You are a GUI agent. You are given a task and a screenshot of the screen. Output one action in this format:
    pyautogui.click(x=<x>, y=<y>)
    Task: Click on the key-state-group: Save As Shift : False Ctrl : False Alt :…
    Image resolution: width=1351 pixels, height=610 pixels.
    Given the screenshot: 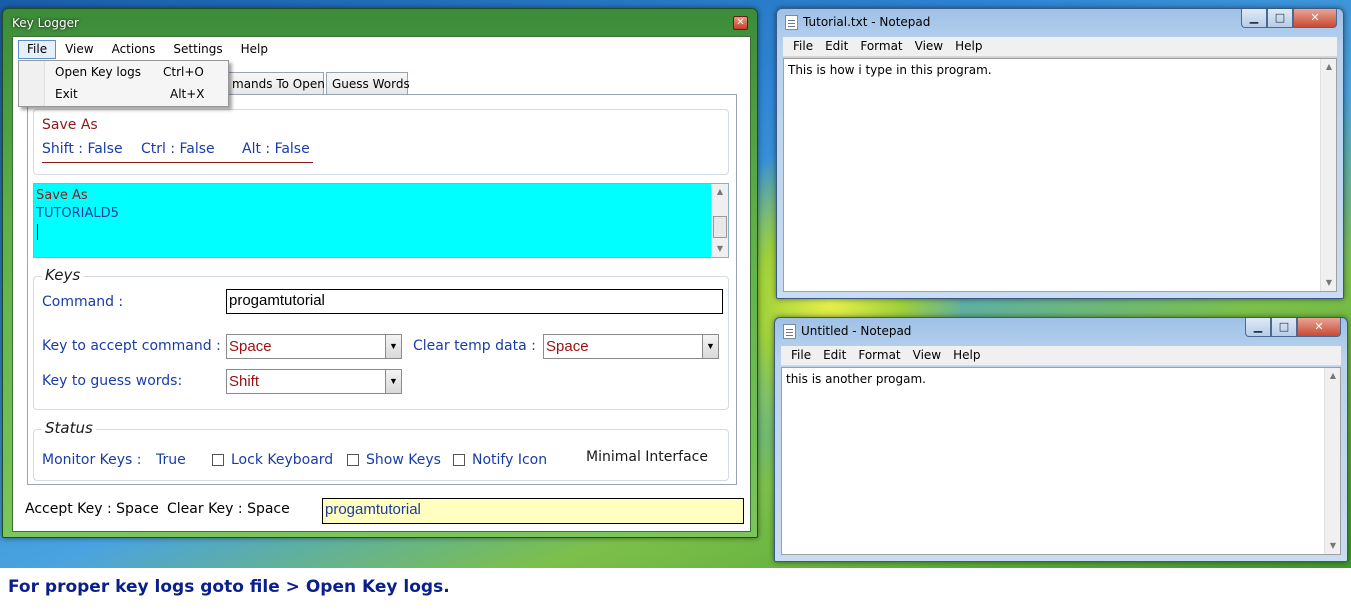 What is the action you would take?
    pyautogui.click(x=381, y=142)
    